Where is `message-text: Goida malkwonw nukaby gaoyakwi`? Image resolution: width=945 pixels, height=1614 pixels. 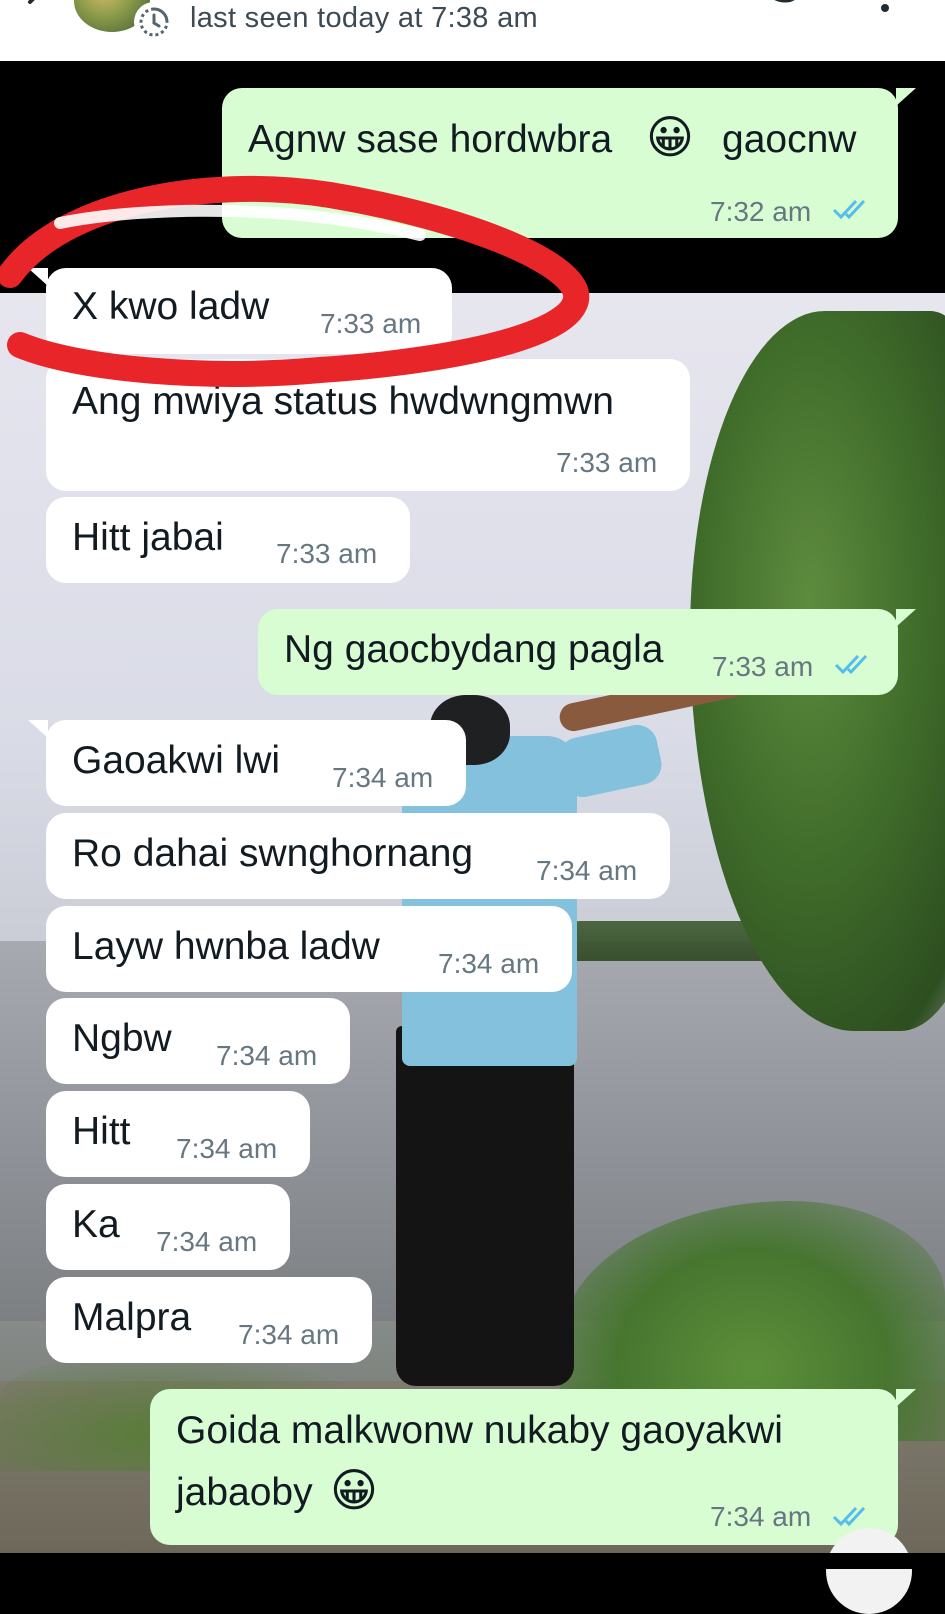 message-text: Goida malkwonw nukaby gaoyakwi is located at coordinates (479, 1430).